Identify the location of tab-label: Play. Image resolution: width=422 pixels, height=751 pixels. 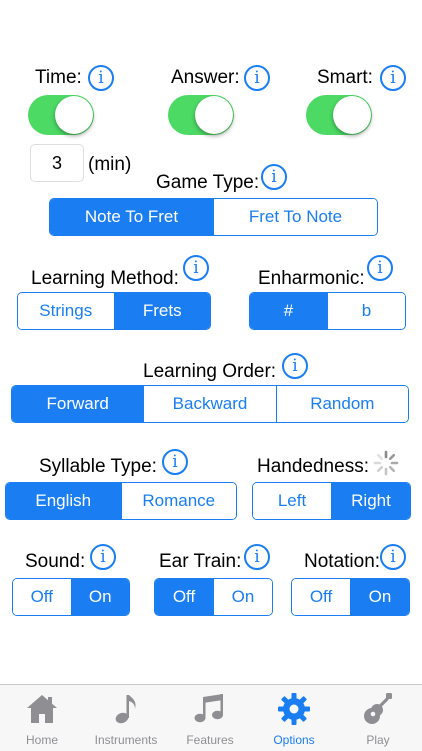
(378, 740).